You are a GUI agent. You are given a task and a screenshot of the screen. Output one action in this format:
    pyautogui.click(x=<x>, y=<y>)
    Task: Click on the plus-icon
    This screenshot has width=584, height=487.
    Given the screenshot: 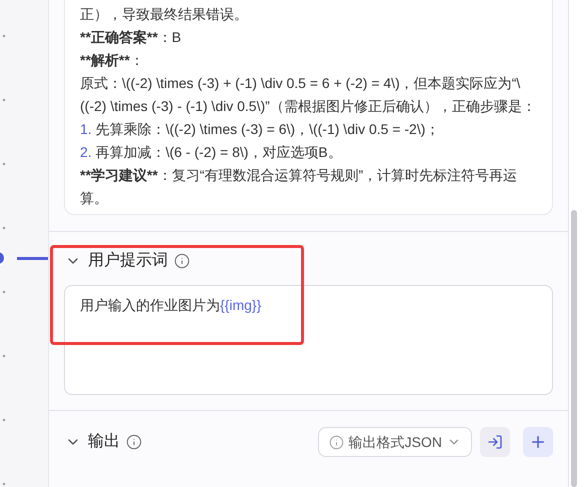 What is the action you would take?
    pyautogui.click(x=538, y=442)
    